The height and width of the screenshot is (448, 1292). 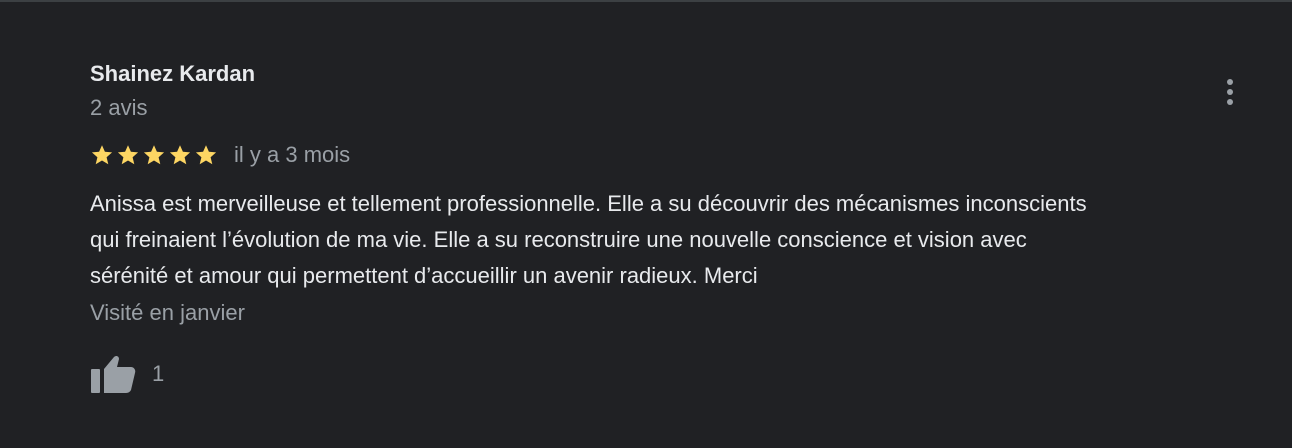 I want to click on reviewer-name: Shainez Kardan, so click(x=172, y=74).